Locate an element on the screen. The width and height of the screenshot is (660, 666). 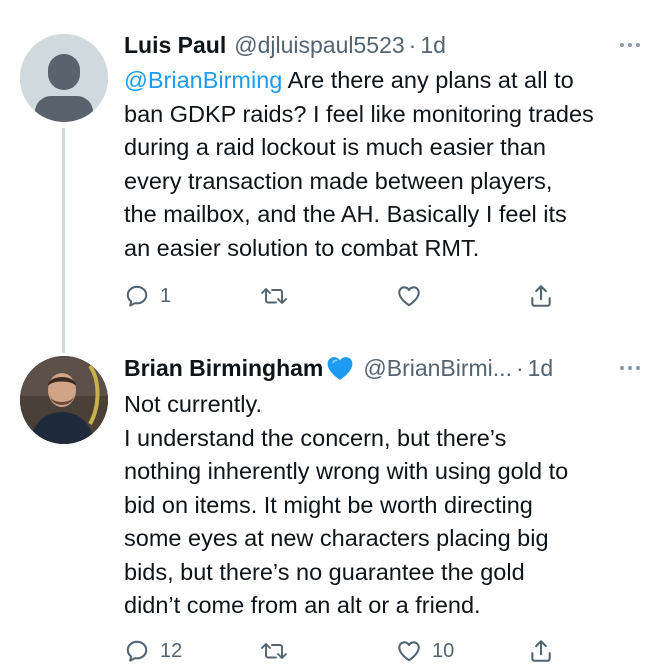
author-handle: @djluispaul5523 is located at coordinates (319, 45).